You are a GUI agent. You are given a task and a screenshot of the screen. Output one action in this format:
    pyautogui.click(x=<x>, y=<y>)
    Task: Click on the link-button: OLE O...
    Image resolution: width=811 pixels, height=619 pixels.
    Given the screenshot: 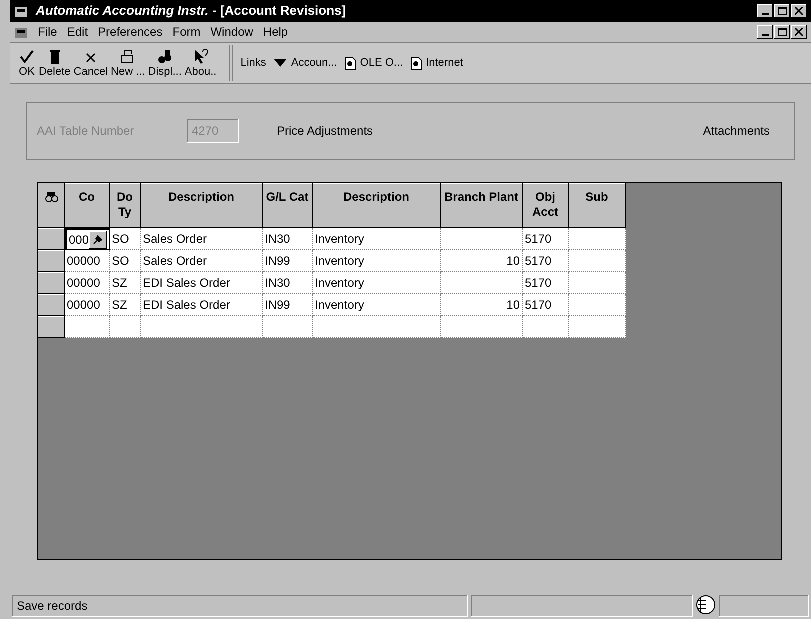 What is the action you would take?
    pyautogui.click(x=374, y=63)
    